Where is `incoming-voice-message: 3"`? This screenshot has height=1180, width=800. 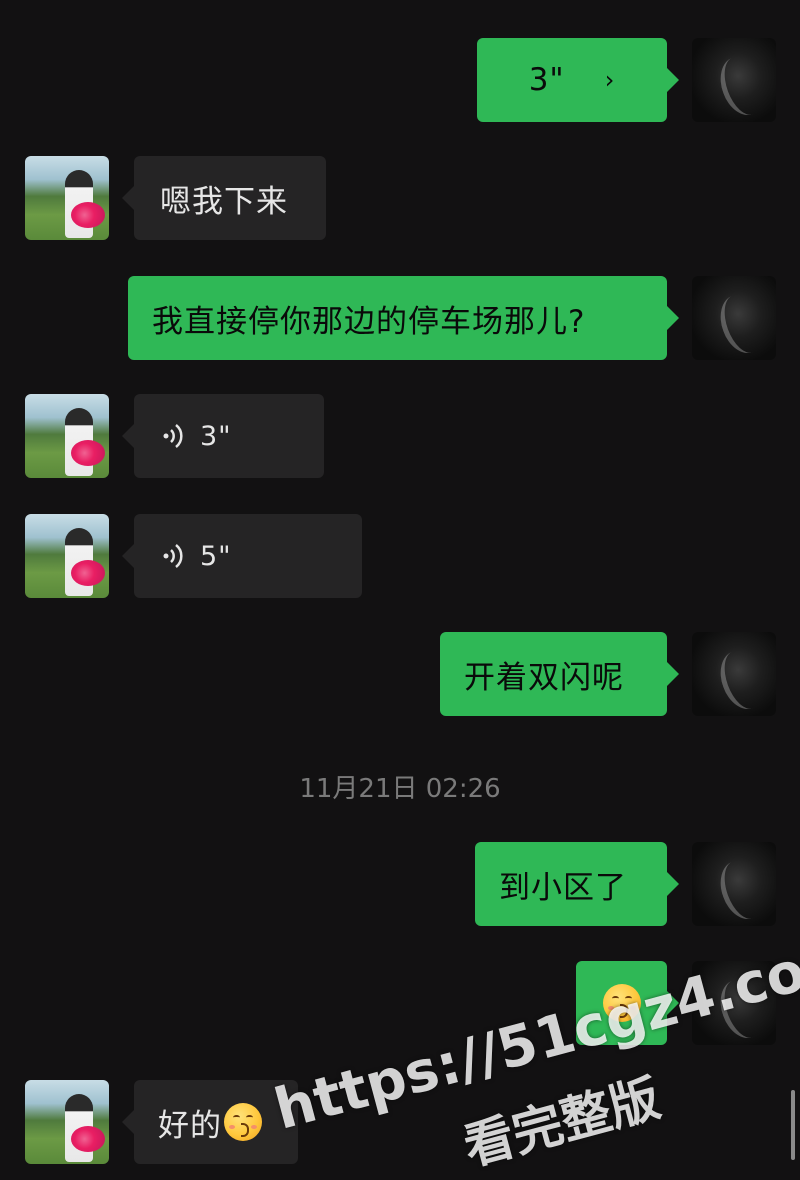 incoming-voice-message: 3" is located at coordinates (223, 436).